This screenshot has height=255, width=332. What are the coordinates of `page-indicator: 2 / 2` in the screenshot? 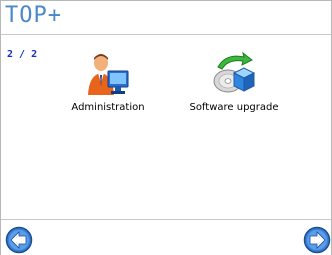 It's located at (22, 54).